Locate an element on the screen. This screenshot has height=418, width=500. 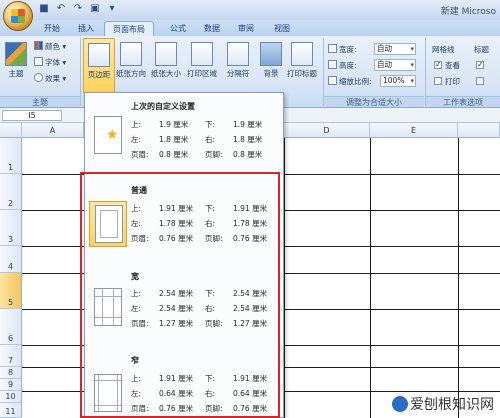
effects-icon is located at coordinates (38, 77).